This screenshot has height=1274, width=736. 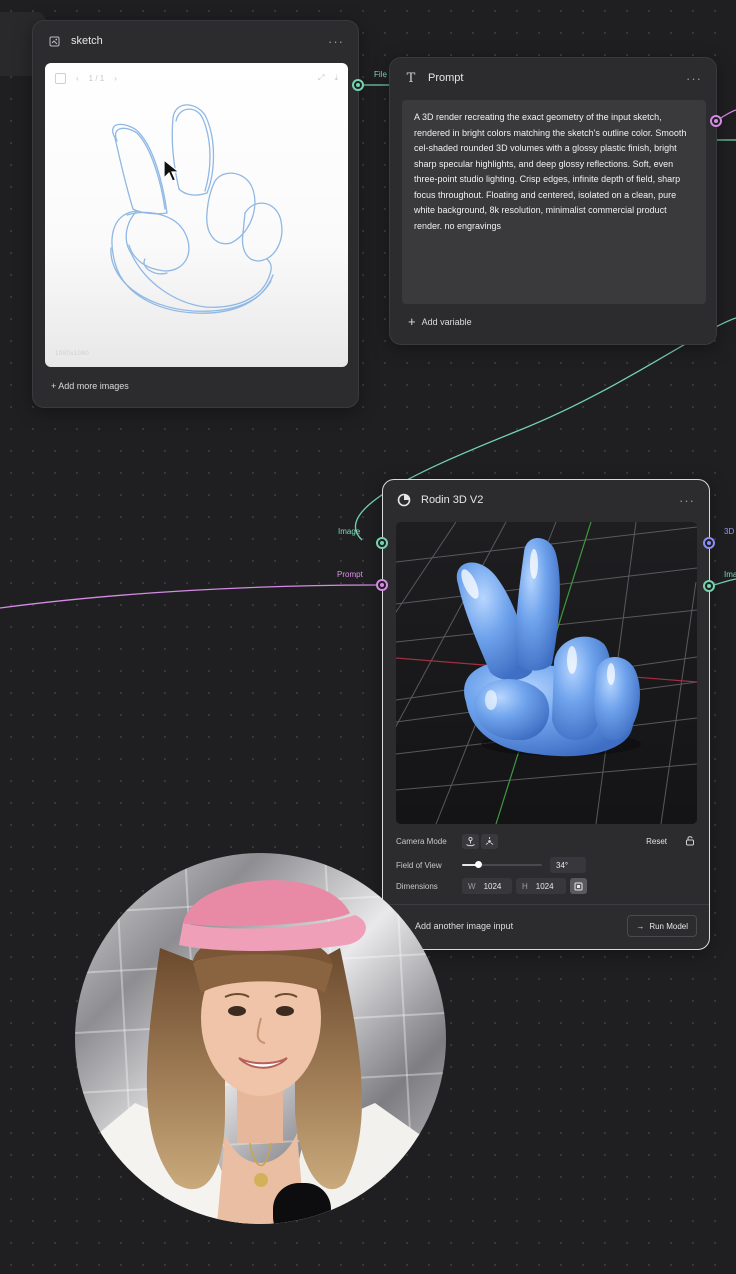 What do you see at coordinates (446, 322) in the screenshot?
I see `add-variable-label: Add variable` at bounding box center [446, 322].